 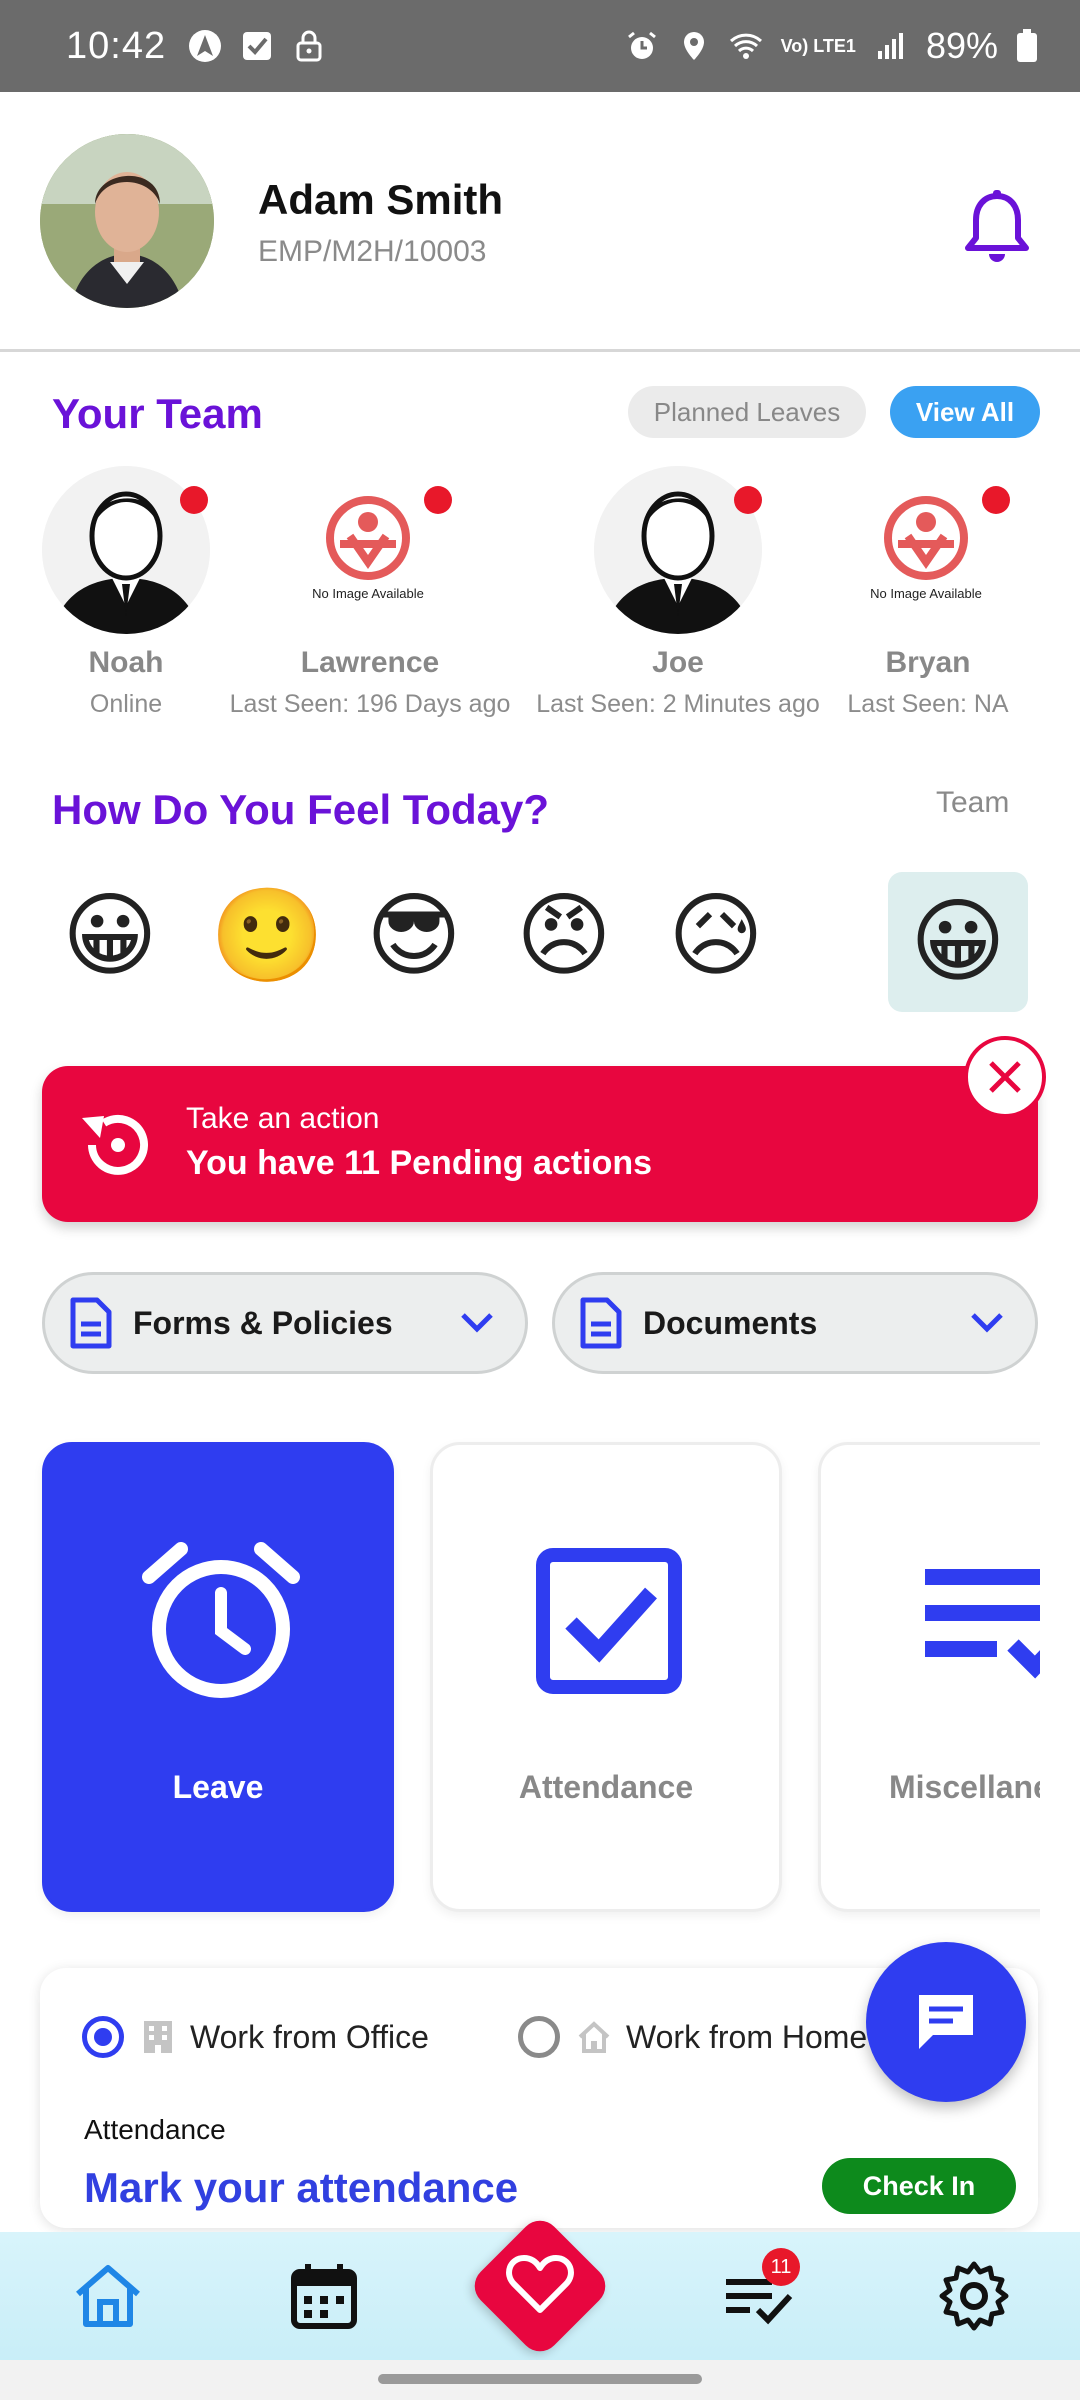 I want to click on check-in-button: Check In, so click(x=919, y=2186).